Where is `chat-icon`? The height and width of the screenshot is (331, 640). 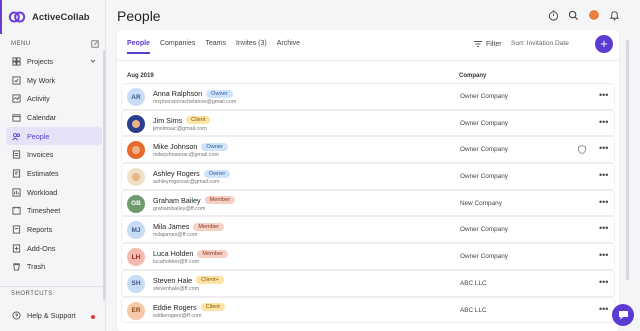 chat-icon is located at coordinates (623, 315).